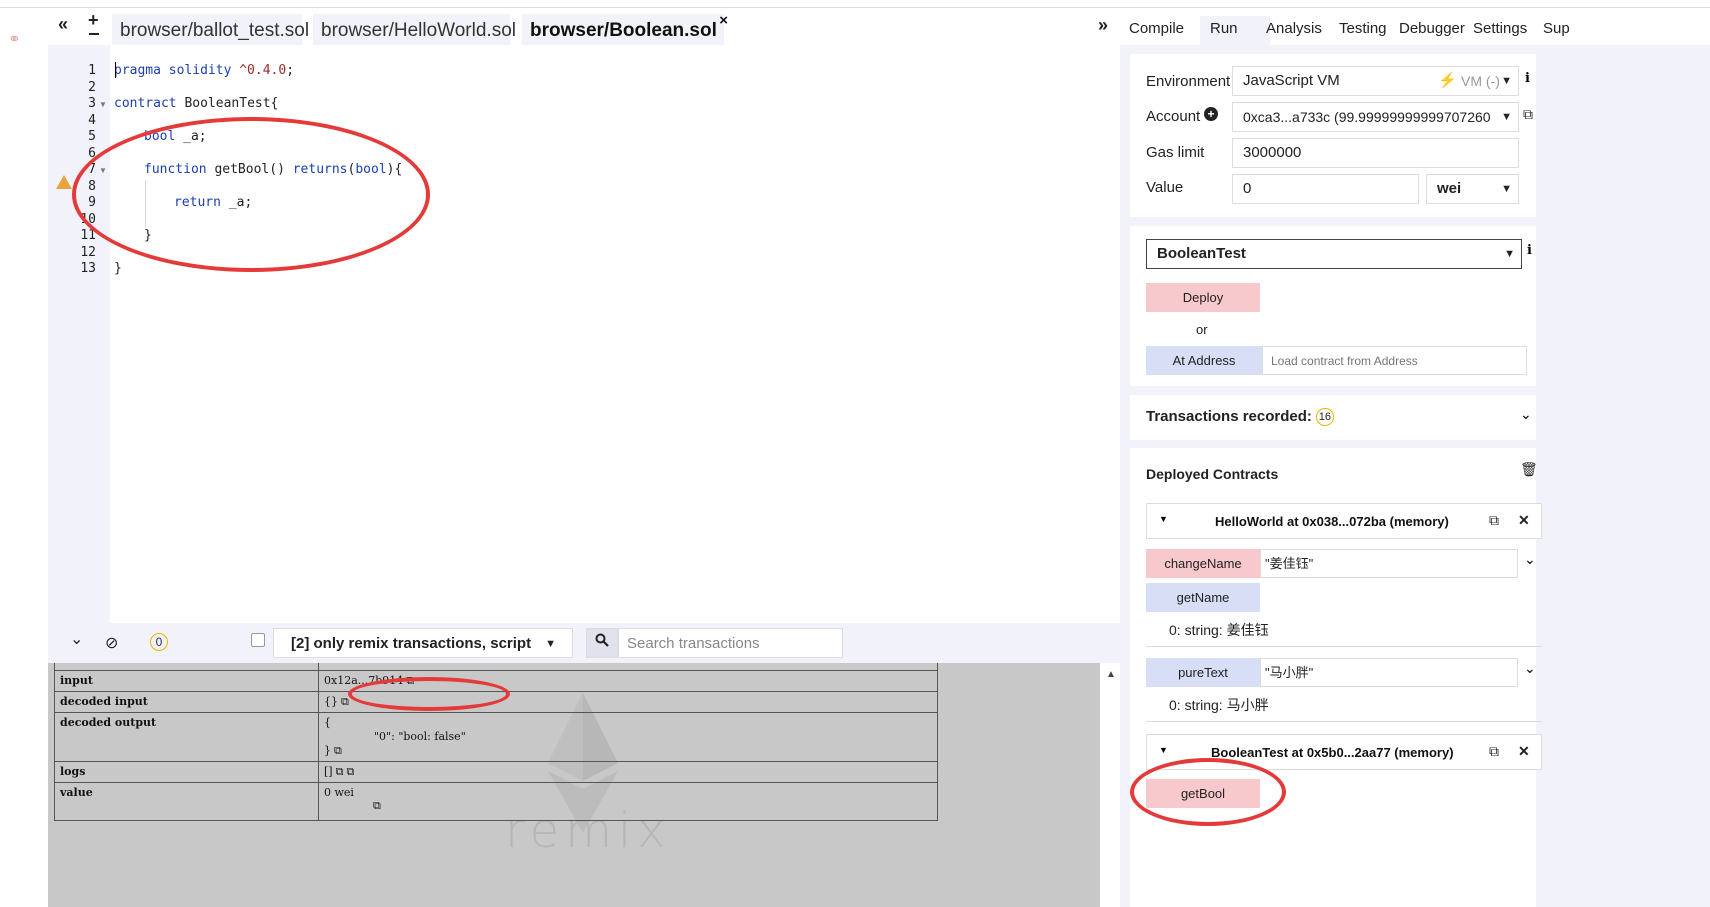  I want to click on close-tab-icon: ×, so click(723, 21).